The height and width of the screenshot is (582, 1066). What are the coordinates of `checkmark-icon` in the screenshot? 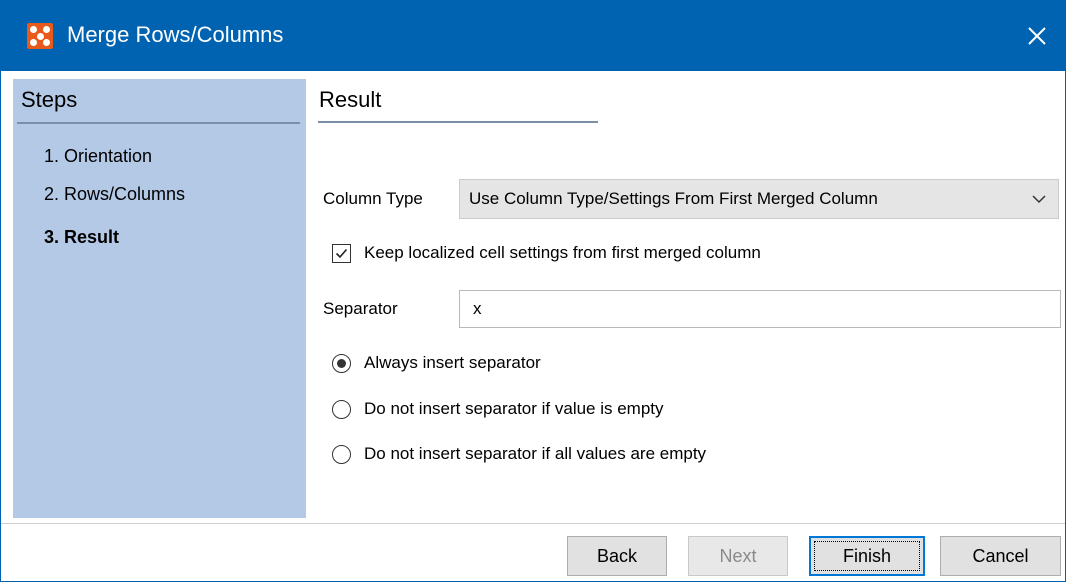 It's located at (341, 253).